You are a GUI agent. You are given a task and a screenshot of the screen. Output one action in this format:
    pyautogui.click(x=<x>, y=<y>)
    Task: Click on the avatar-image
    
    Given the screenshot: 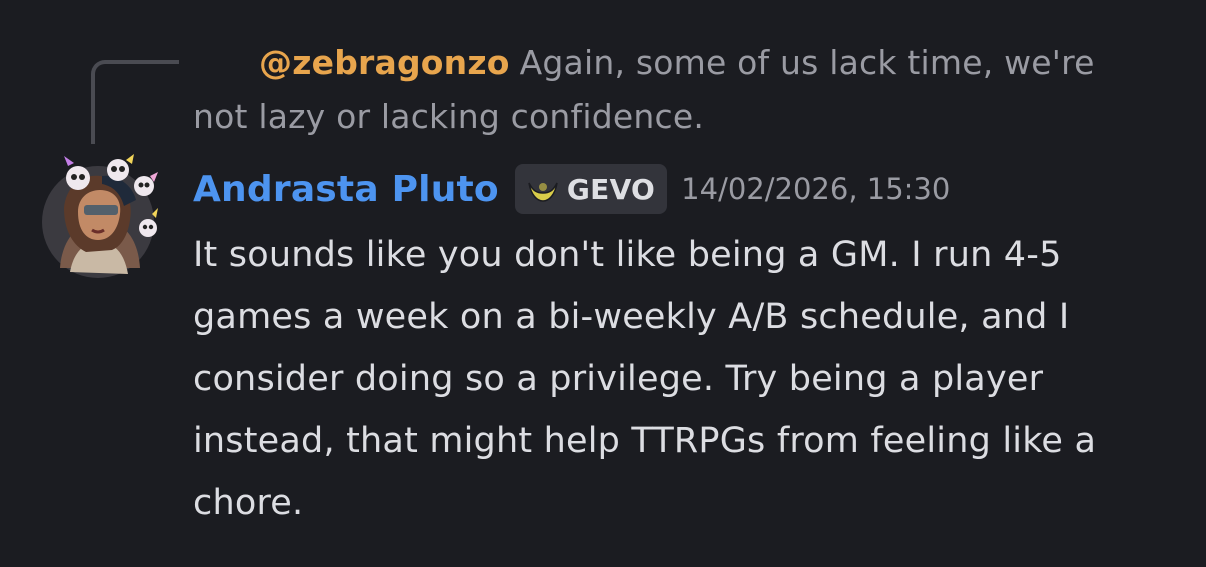 What is the action you would take?
    pyautogui.click(x=100, y=216)
    